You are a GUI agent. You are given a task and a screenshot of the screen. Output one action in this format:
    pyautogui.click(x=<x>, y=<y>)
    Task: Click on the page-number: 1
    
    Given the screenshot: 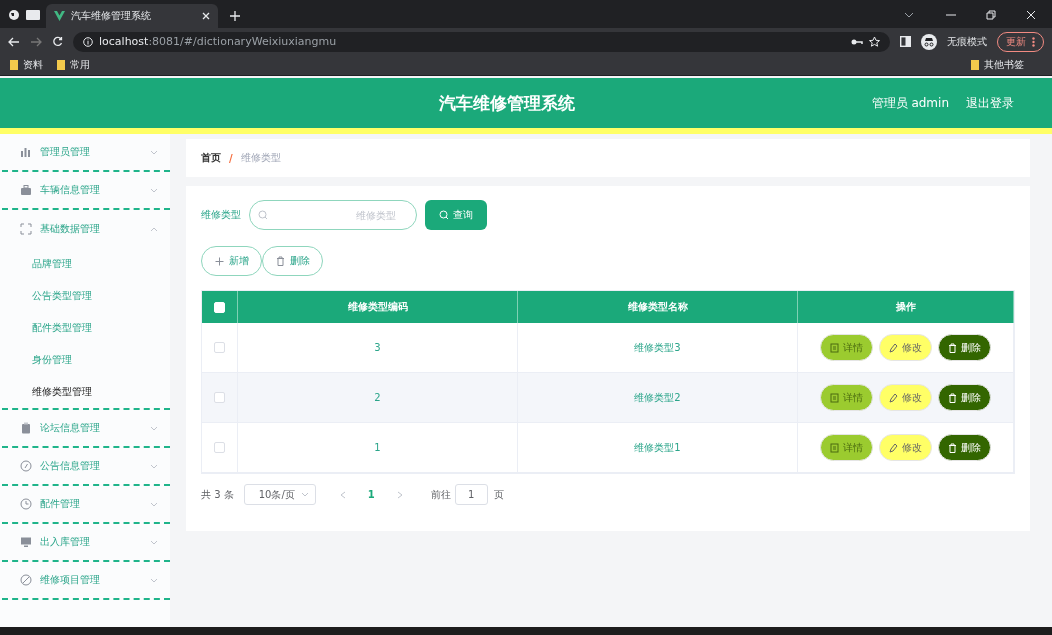 What is the action you would take?
    pyautogui.click(x=371, y=494)
    